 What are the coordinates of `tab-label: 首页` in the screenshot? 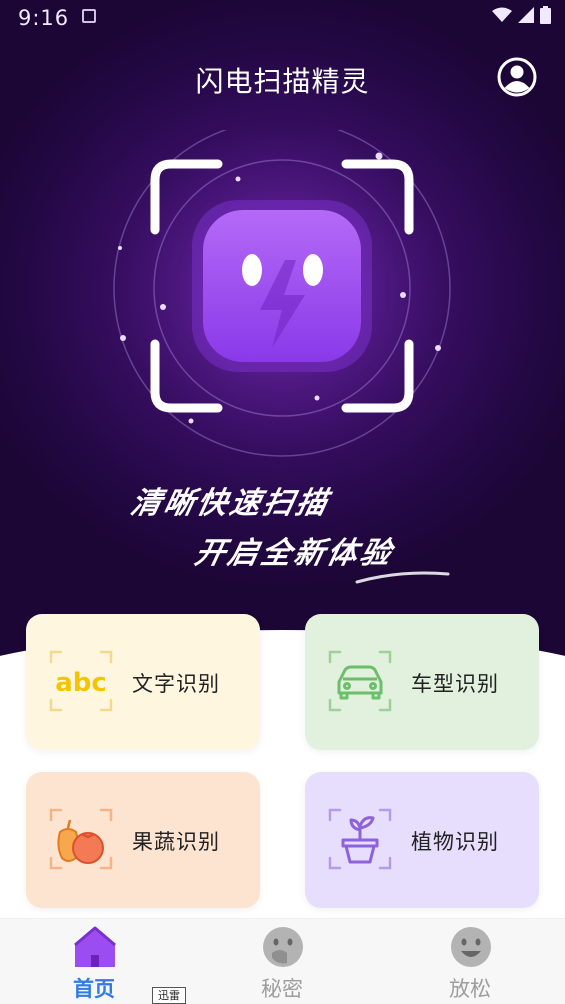 It's located at (94, 989).